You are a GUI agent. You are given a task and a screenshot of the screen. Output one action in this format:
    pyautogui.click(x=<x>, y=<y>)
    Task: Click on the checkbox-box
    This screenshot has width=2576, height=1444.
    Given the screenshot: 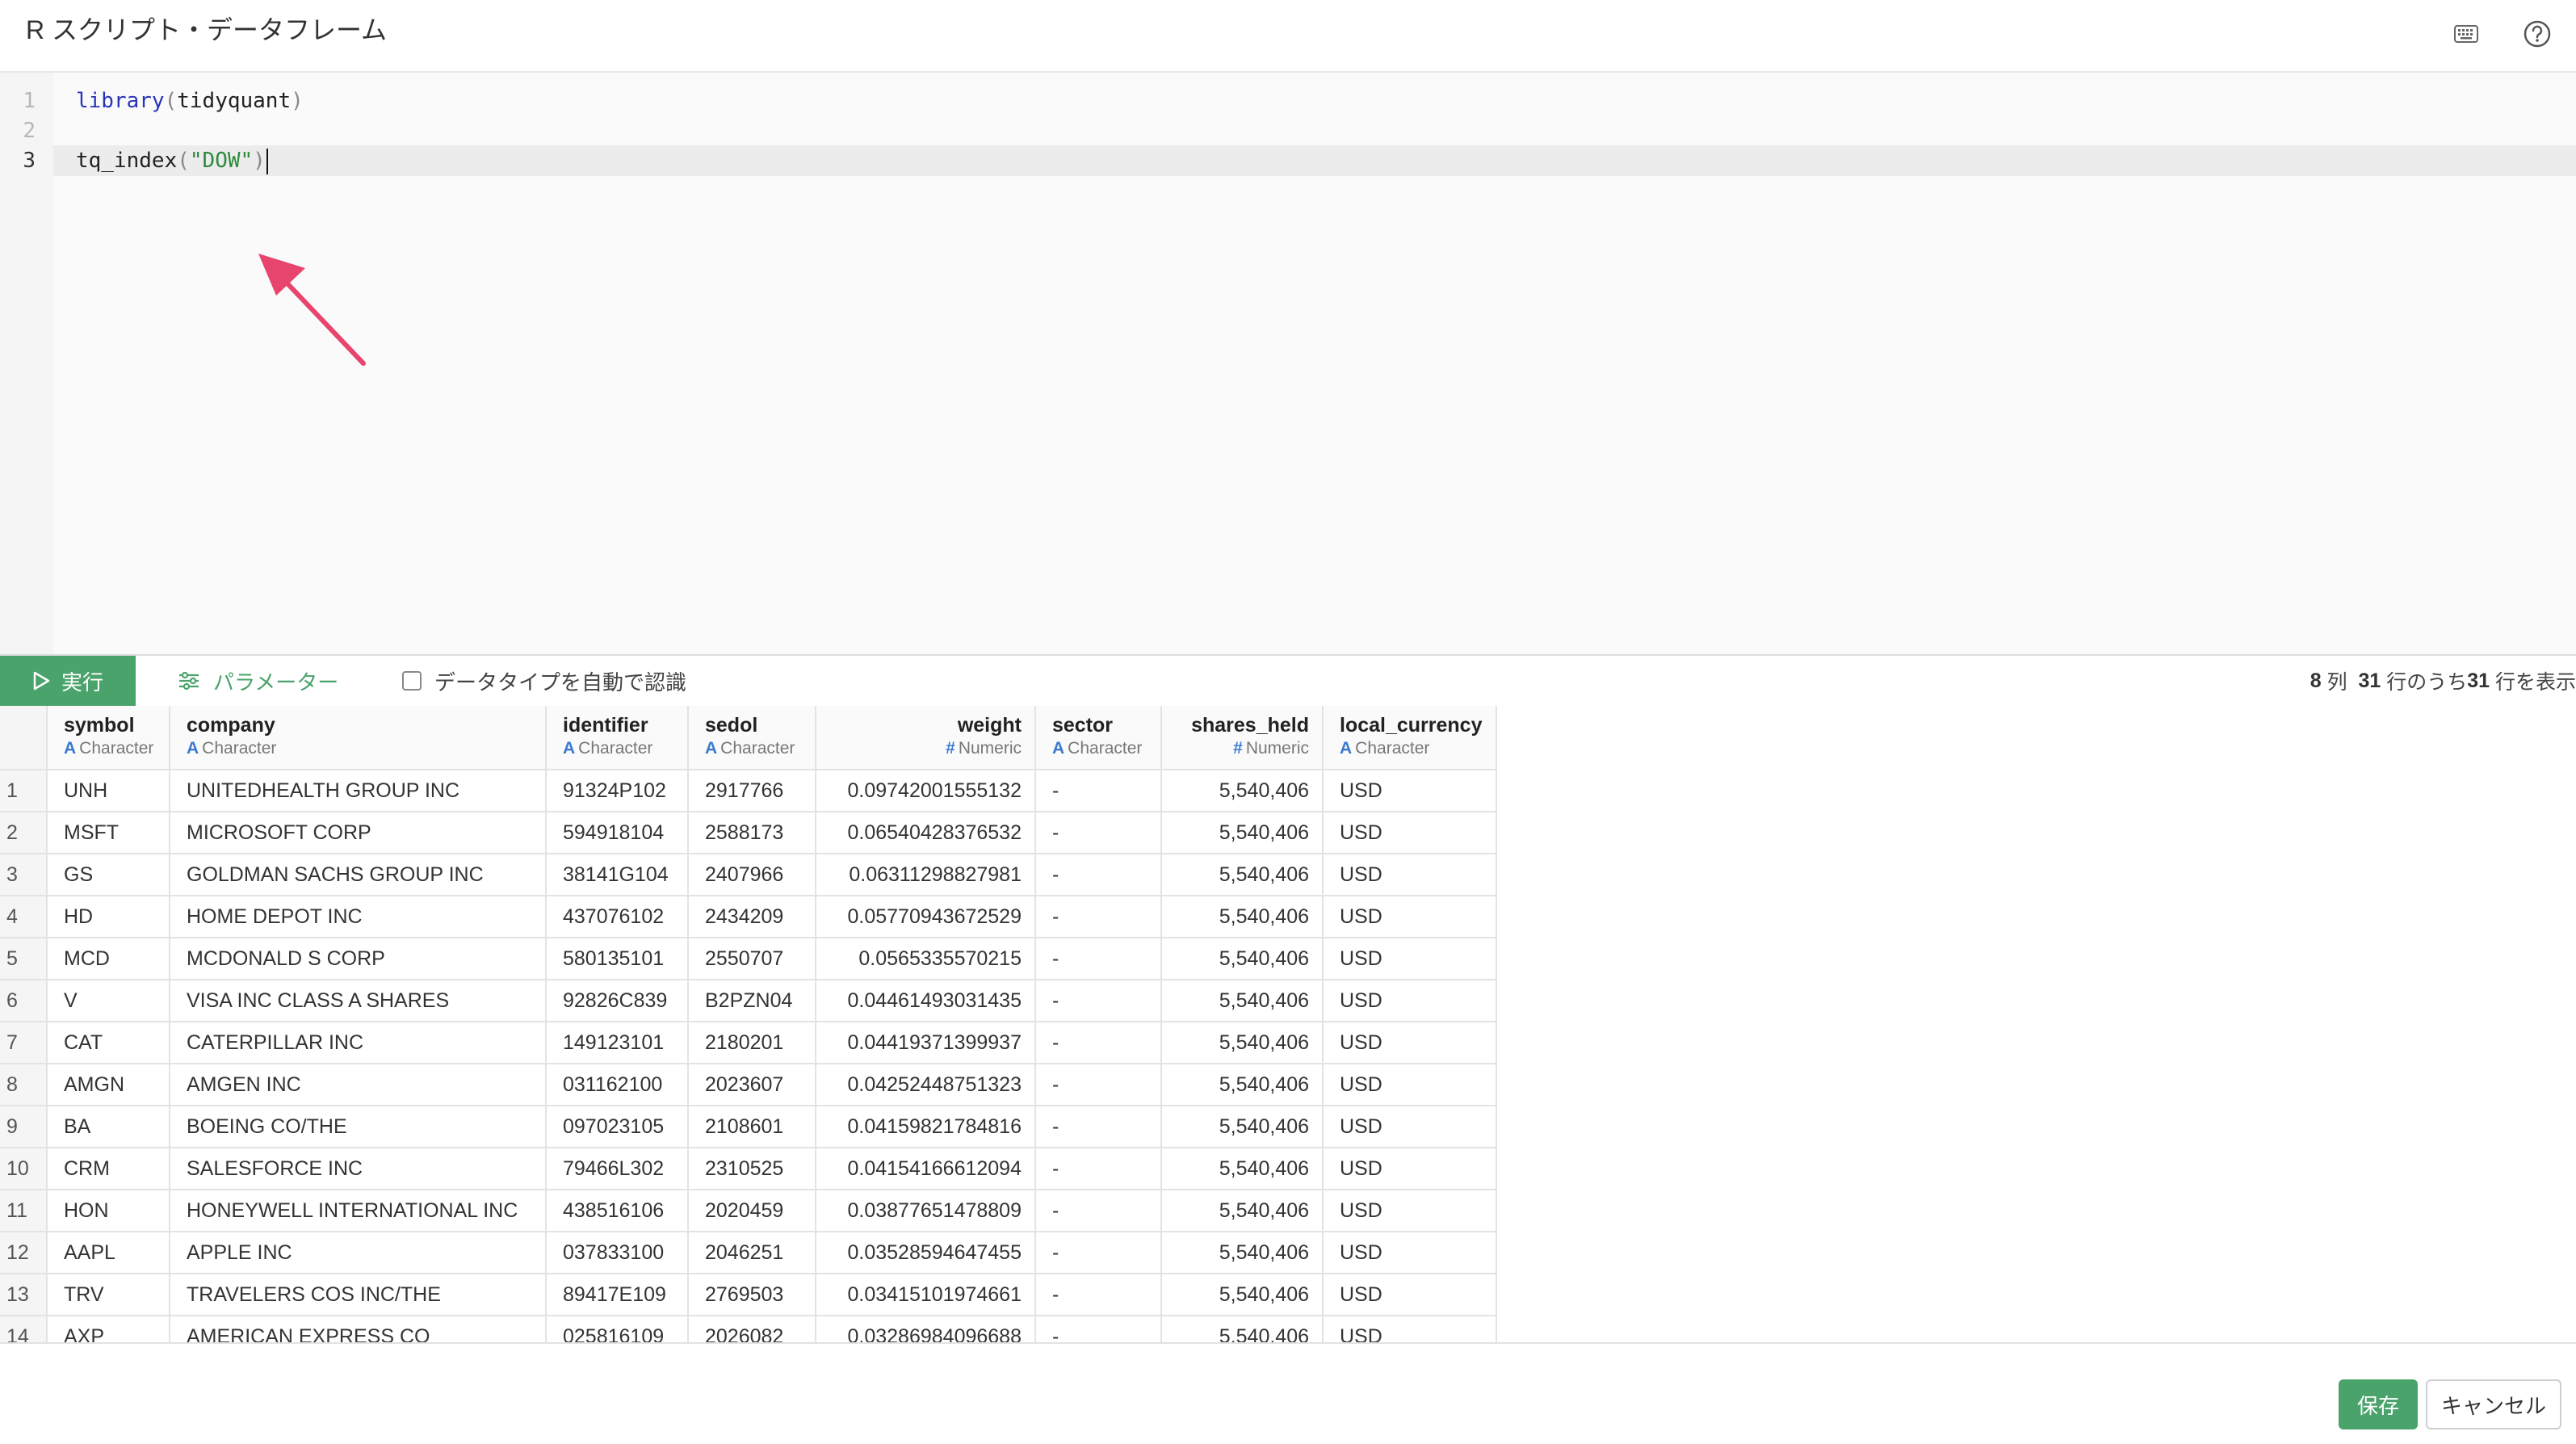 What is the action you would take?
    pyautogui.click(x=412, y=681)
    